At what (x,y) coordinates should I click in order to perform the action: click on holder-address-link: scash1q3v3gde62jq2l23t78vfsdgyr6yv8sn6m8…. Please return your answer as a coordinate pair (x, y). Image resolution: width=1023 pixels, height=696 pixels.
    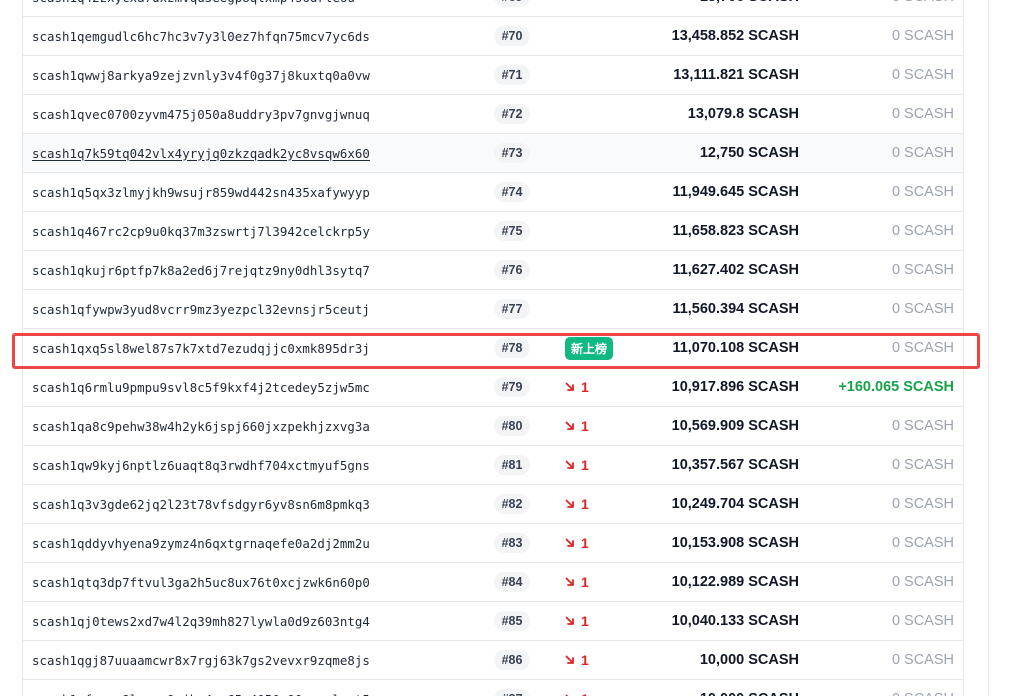
    Looking at the image, I should click on (201, 504).